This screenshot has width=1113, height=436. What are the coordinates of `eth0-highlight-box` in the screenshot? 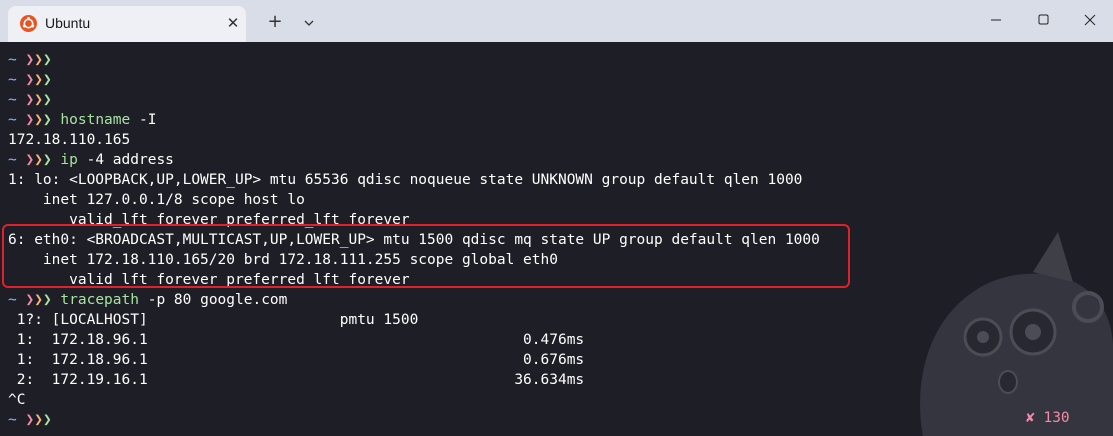 It's located at (426, 256).